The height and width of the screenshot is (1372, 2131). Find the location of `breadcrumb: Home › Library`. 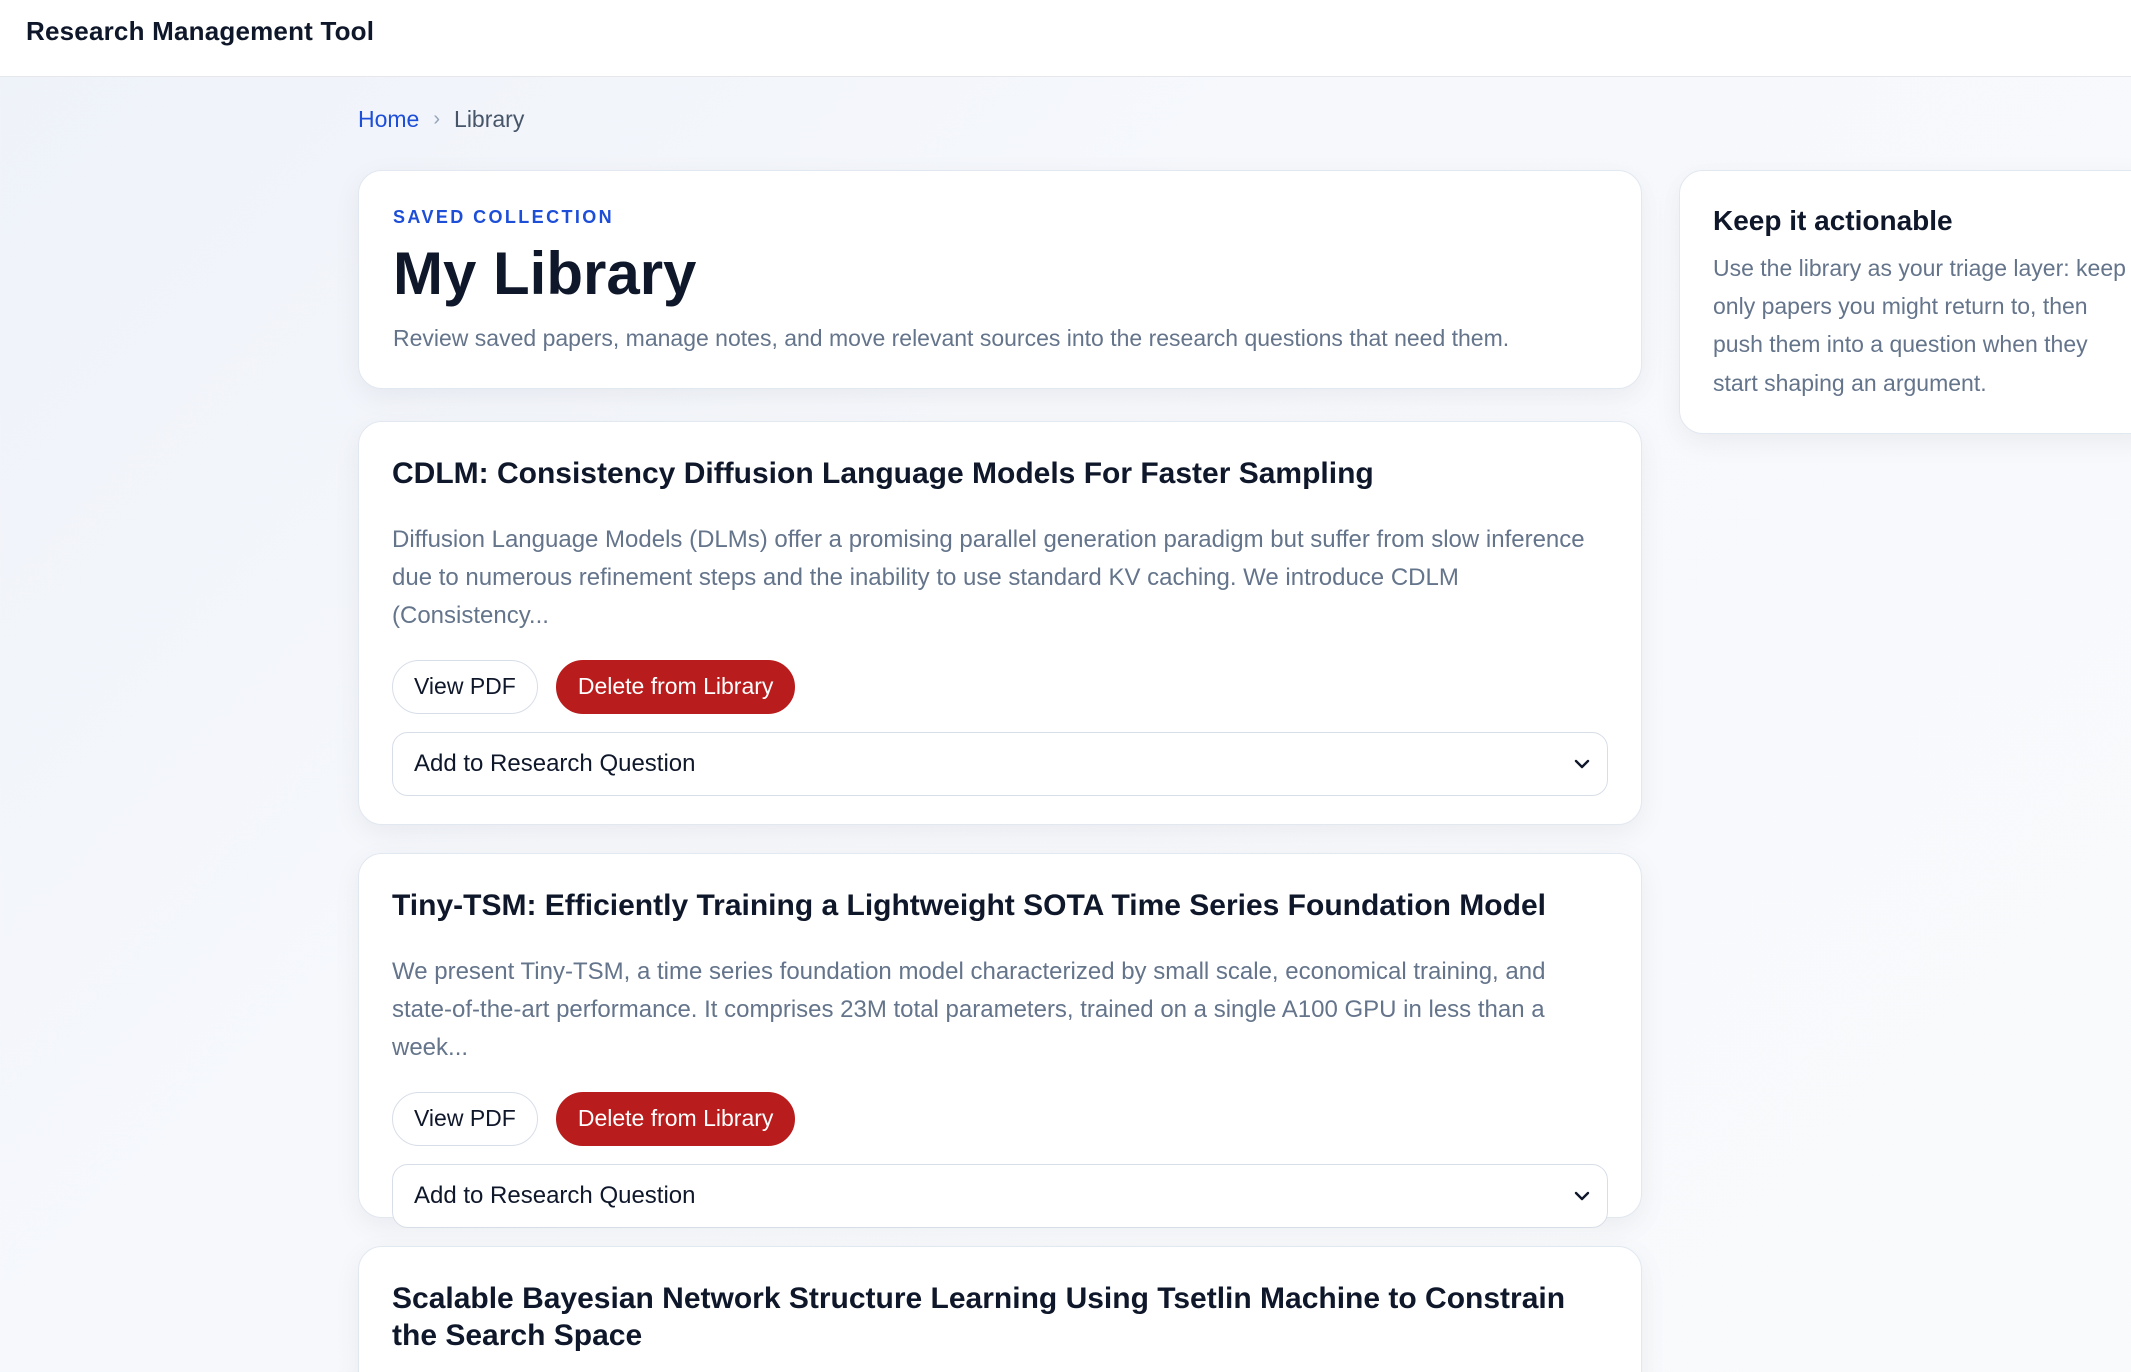

breadcrumb: Home › Library is located at coordinates (441, 119).